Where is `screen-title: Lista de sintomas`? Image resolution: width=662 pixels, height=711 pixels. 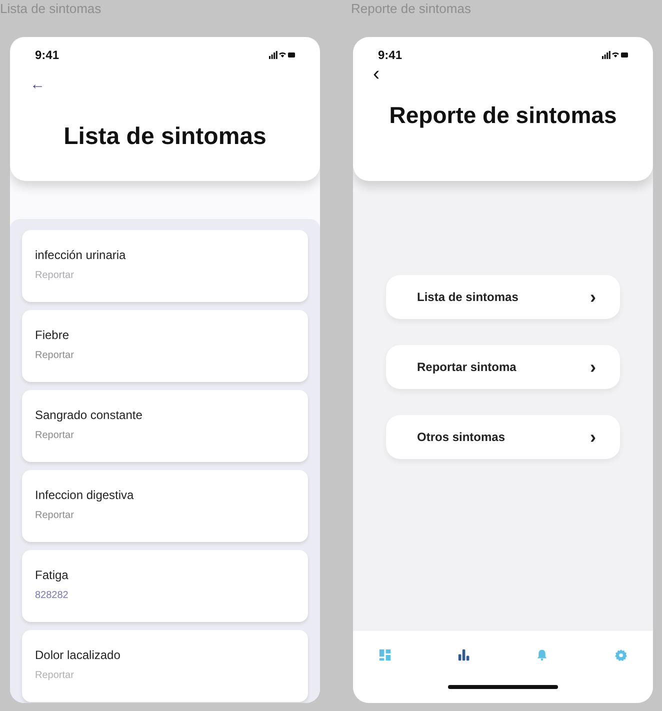 screen-title: Lista de sintomas is located at coordinates (165, 137).